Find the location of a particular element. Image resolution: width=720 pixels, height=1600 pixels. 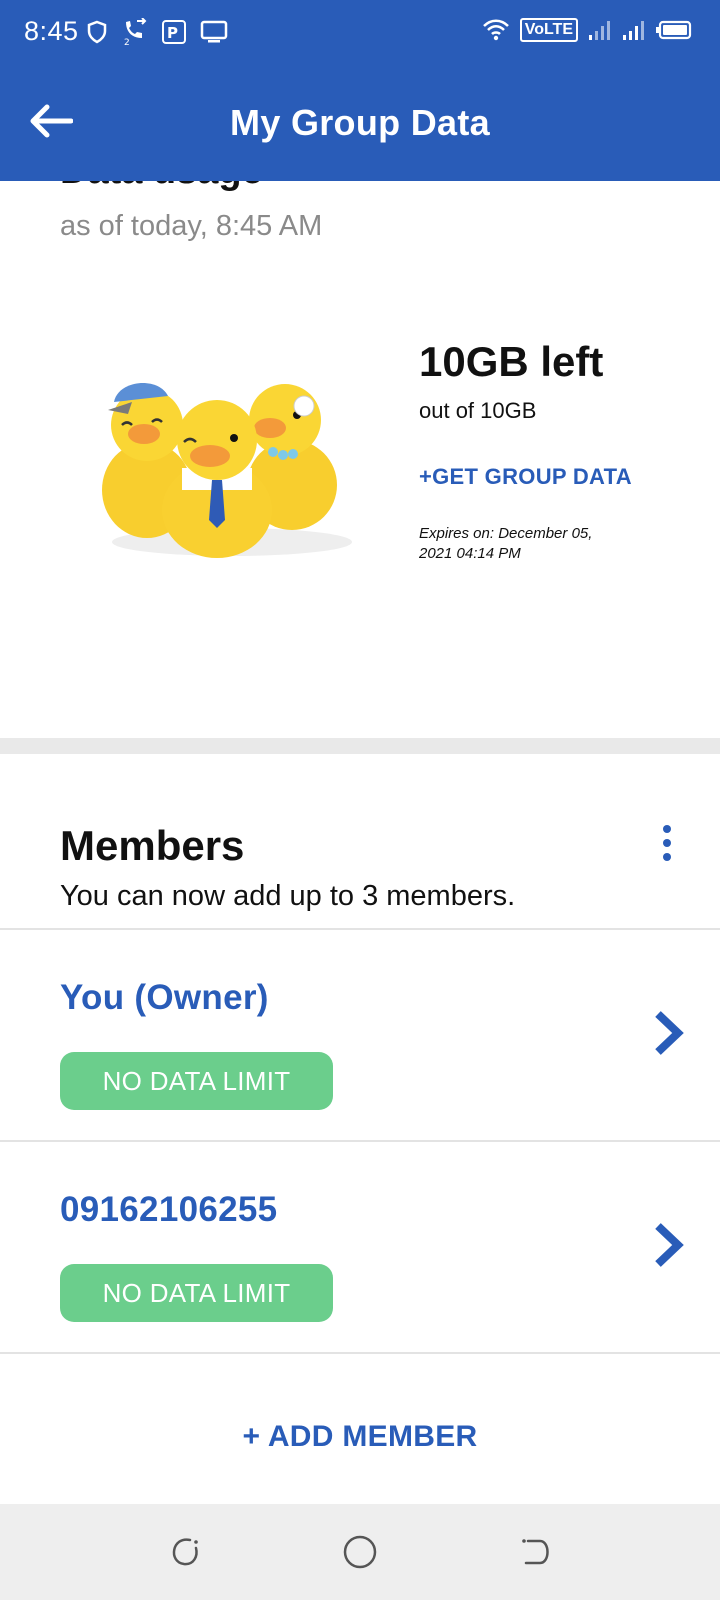

ducks-illustration is located at coordinates (227, 470).